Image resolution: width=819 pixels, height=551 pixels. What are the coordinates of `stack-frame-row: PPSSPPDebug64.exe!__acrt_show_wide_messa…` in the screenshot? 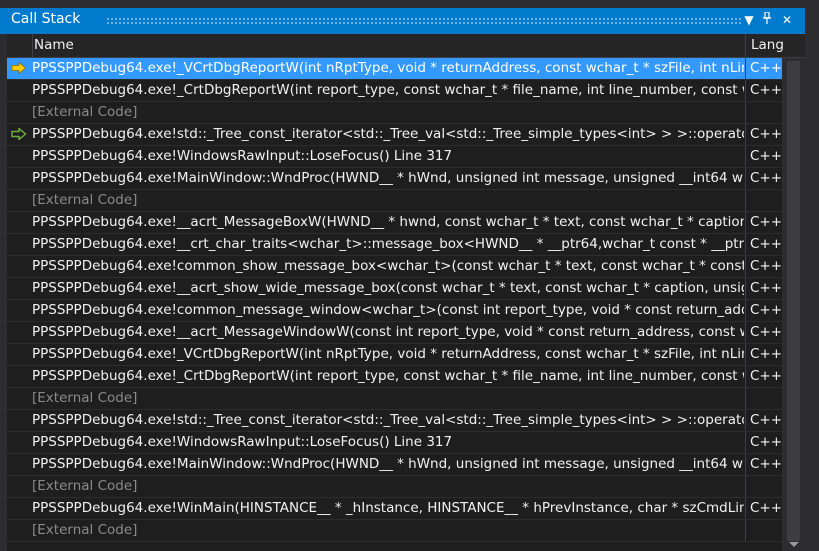 It's located at (394, 289).